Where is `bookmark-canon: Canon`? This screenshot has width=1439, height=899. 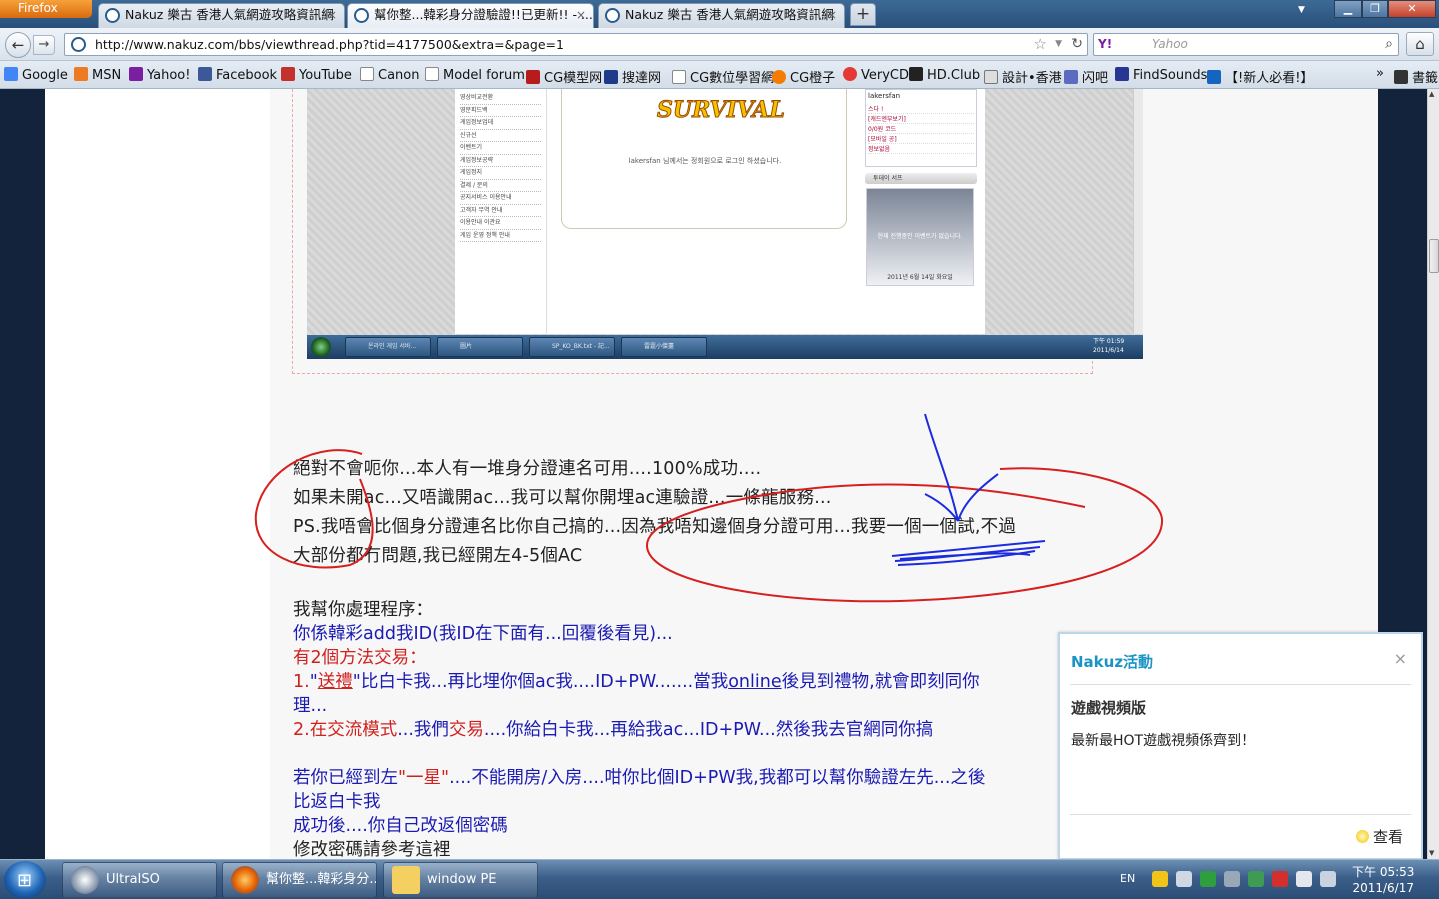
bookmark-canon: Canon is located at coordinates (389, 75).